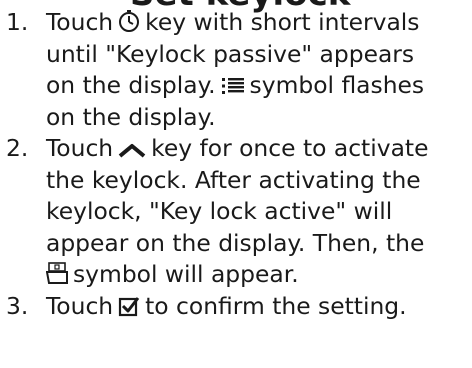 The height and width of the screenshot is (368, 472). I want to click on step-3: 3. Touch to confirm the setting., so click(236, 307).